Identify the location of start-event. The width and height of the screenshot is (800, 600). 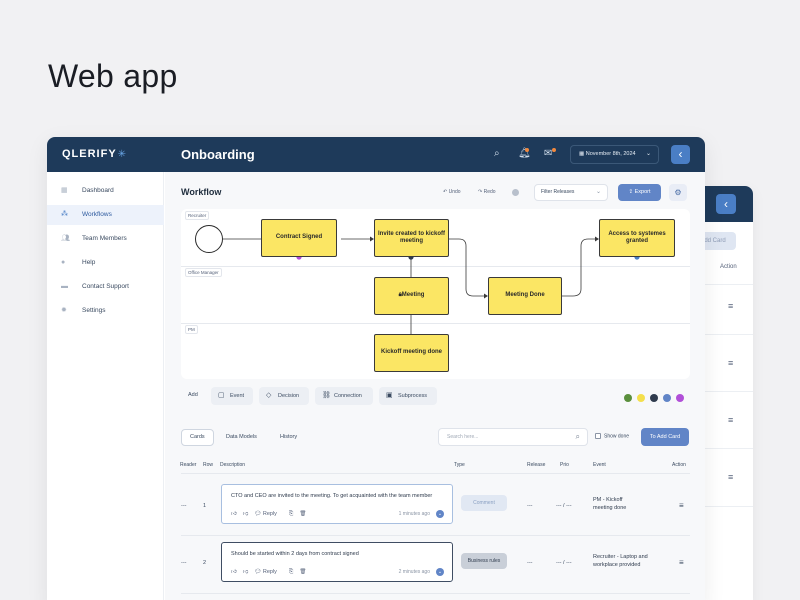
(209, 239).